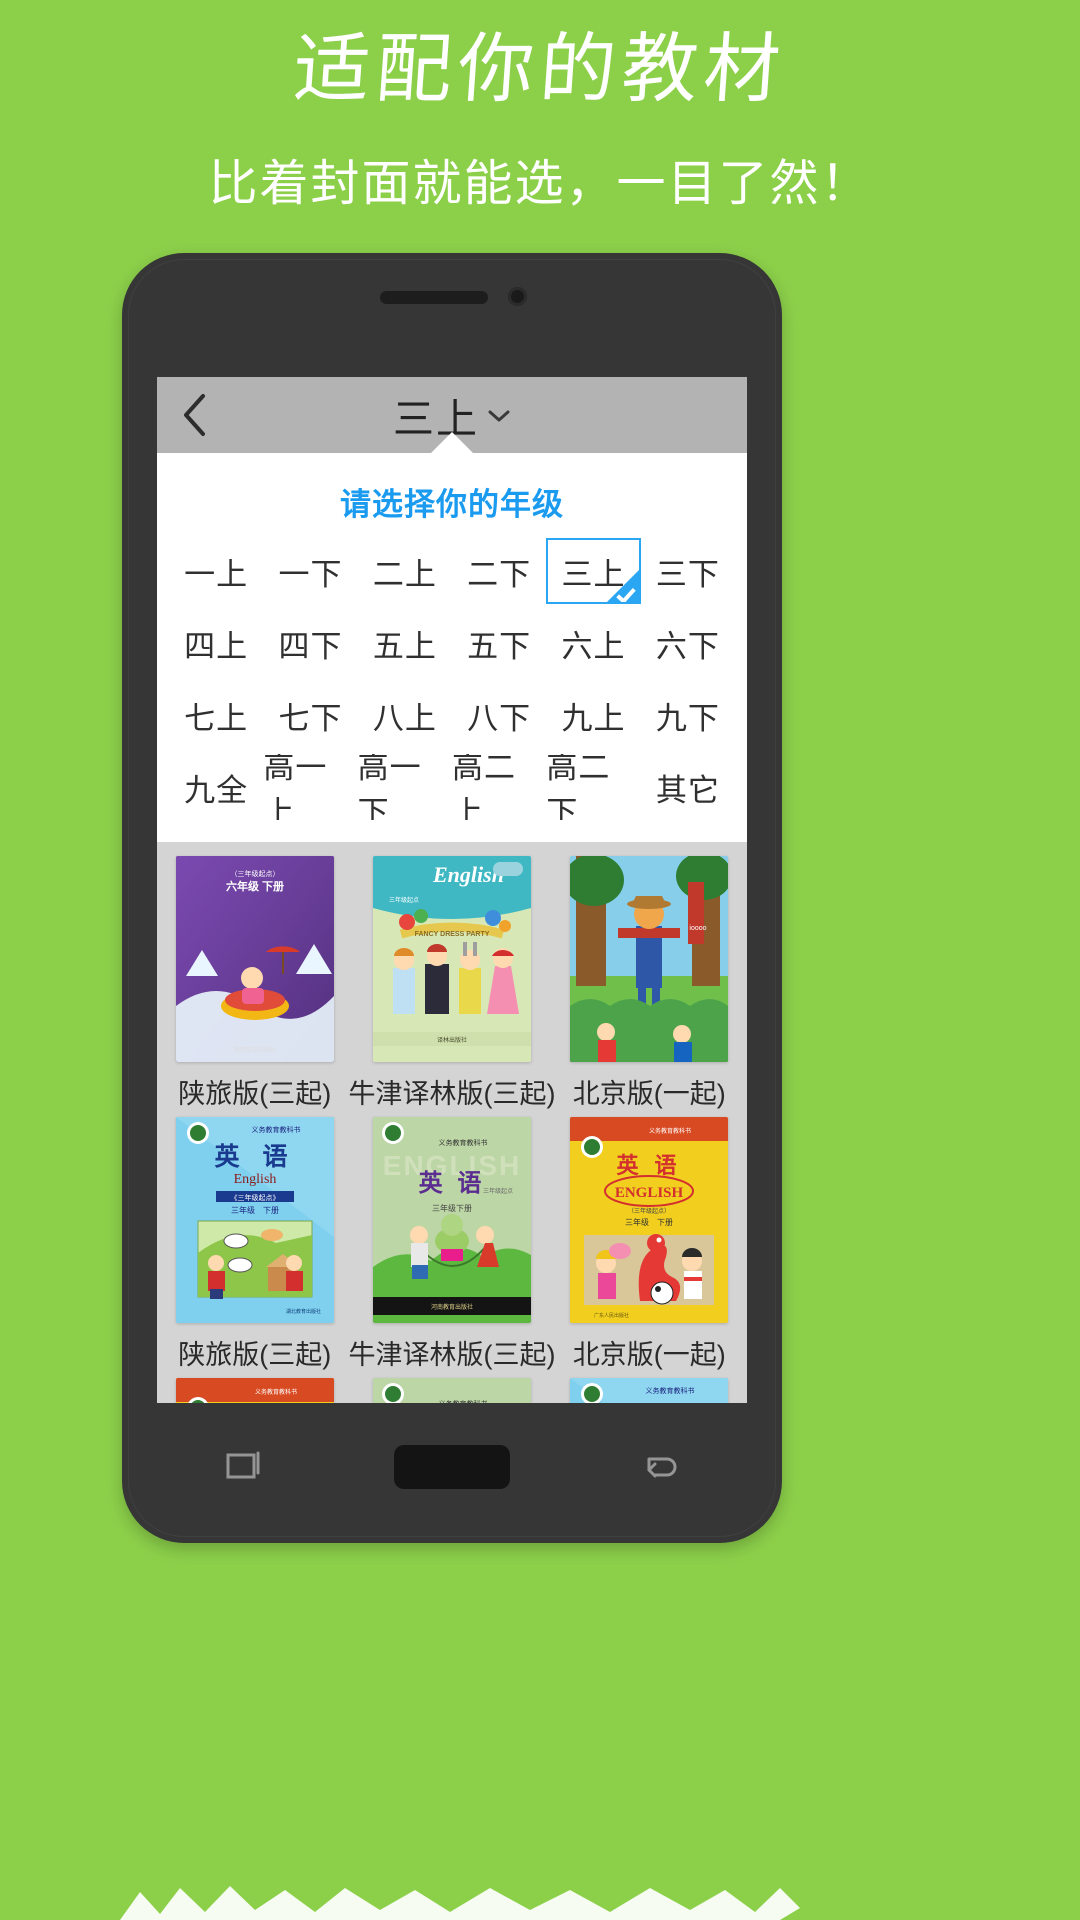 The height and width of the screenshot is (1920, 1080). I want to click on grade-option-label: 二下, so click(499, 574).